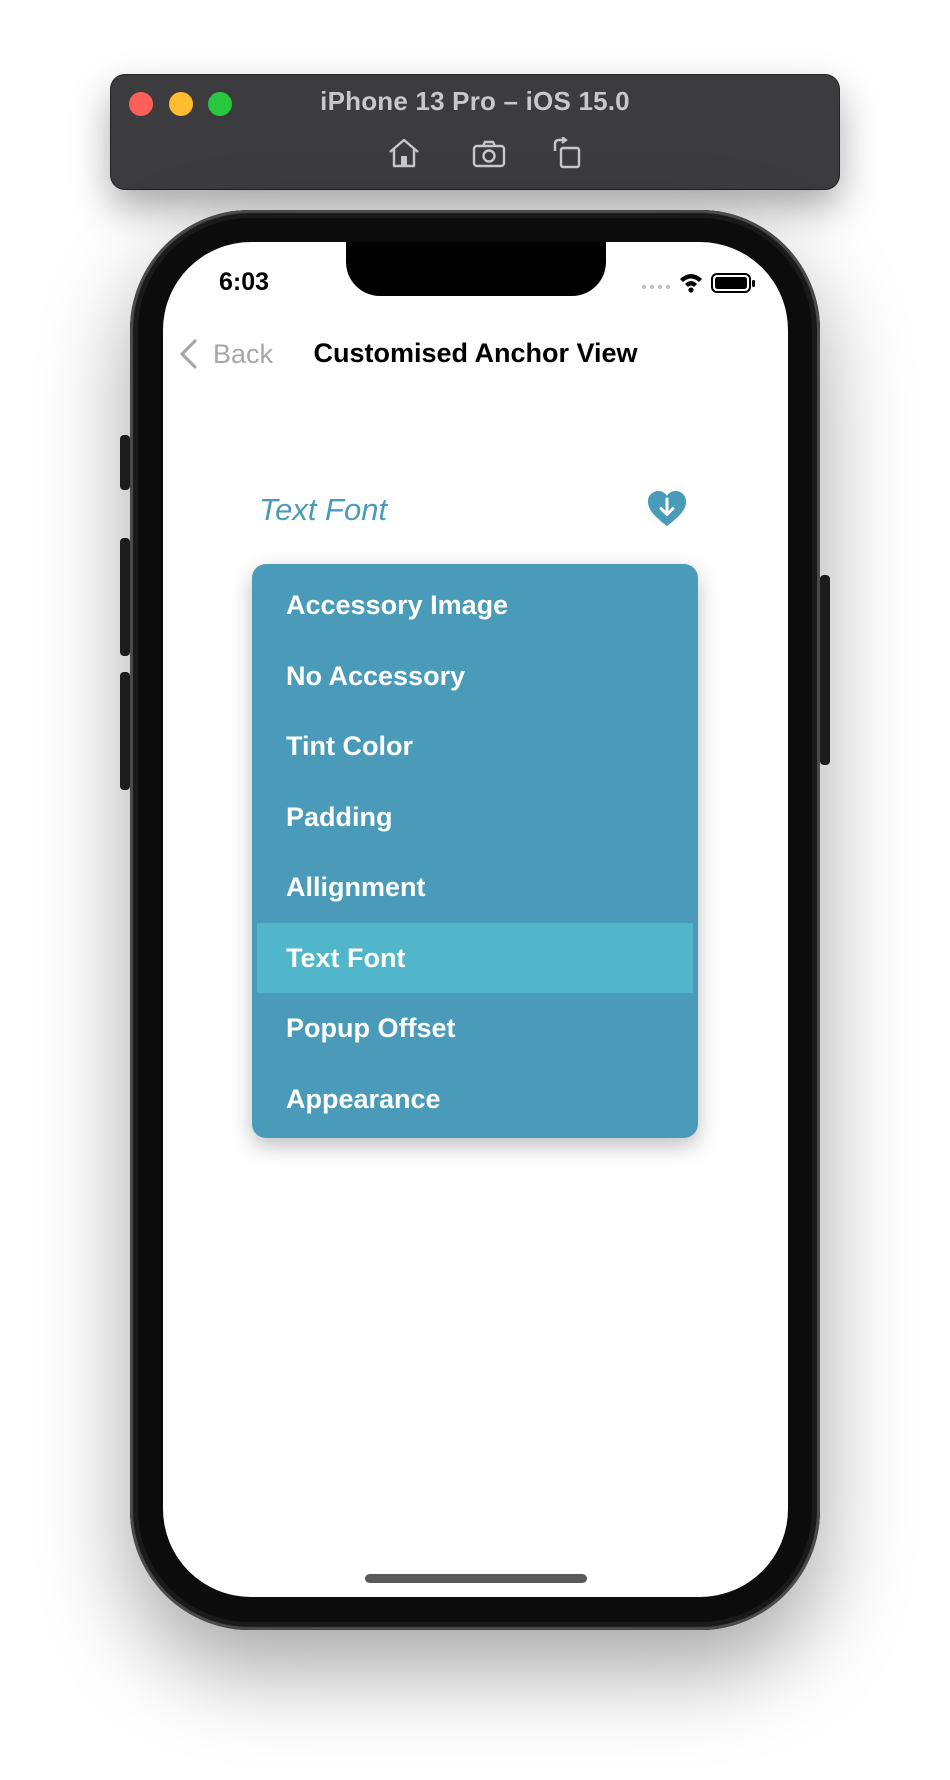 The height and width of the screenshot is (1780, 950). I want to click on home-icon, so click(404, 153).